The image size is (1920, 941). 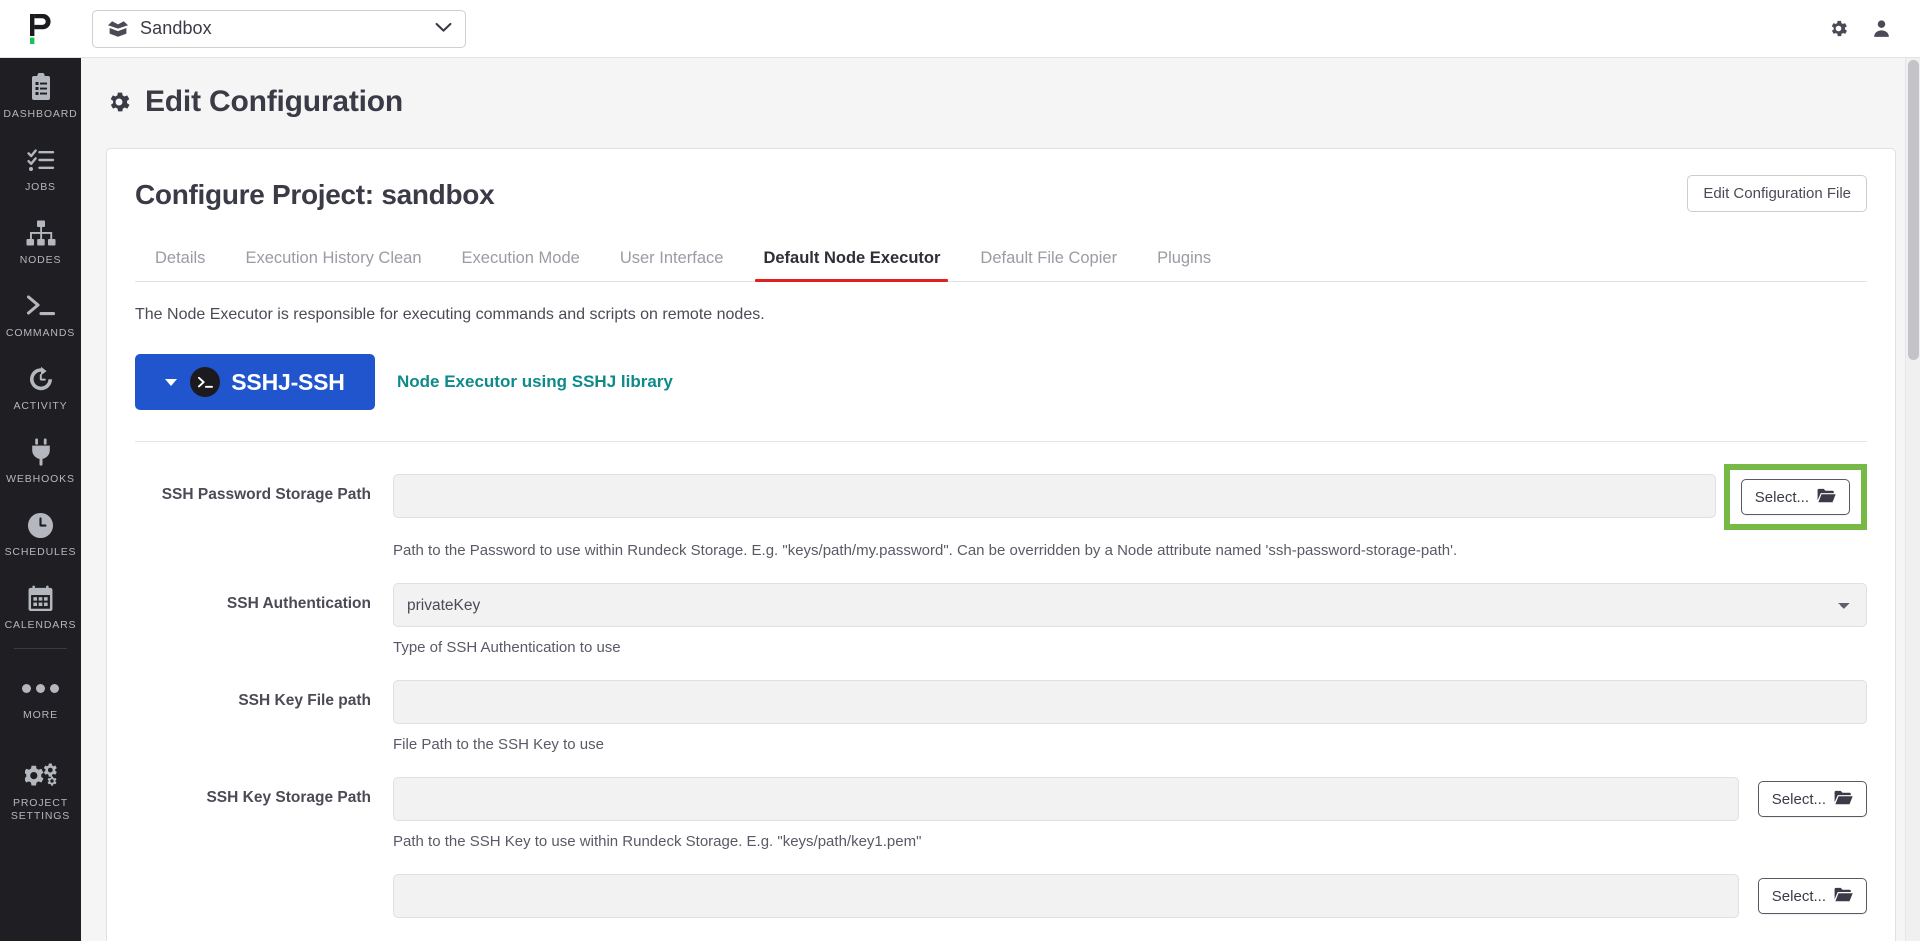 I want to click on caret-down-icon, so click(x=171, y=382).